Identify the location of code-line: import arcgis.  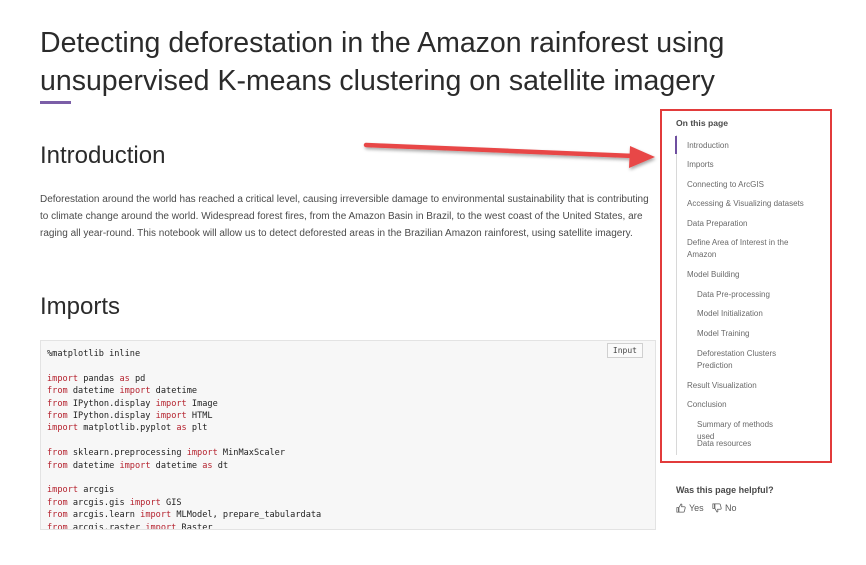
(184, 490).